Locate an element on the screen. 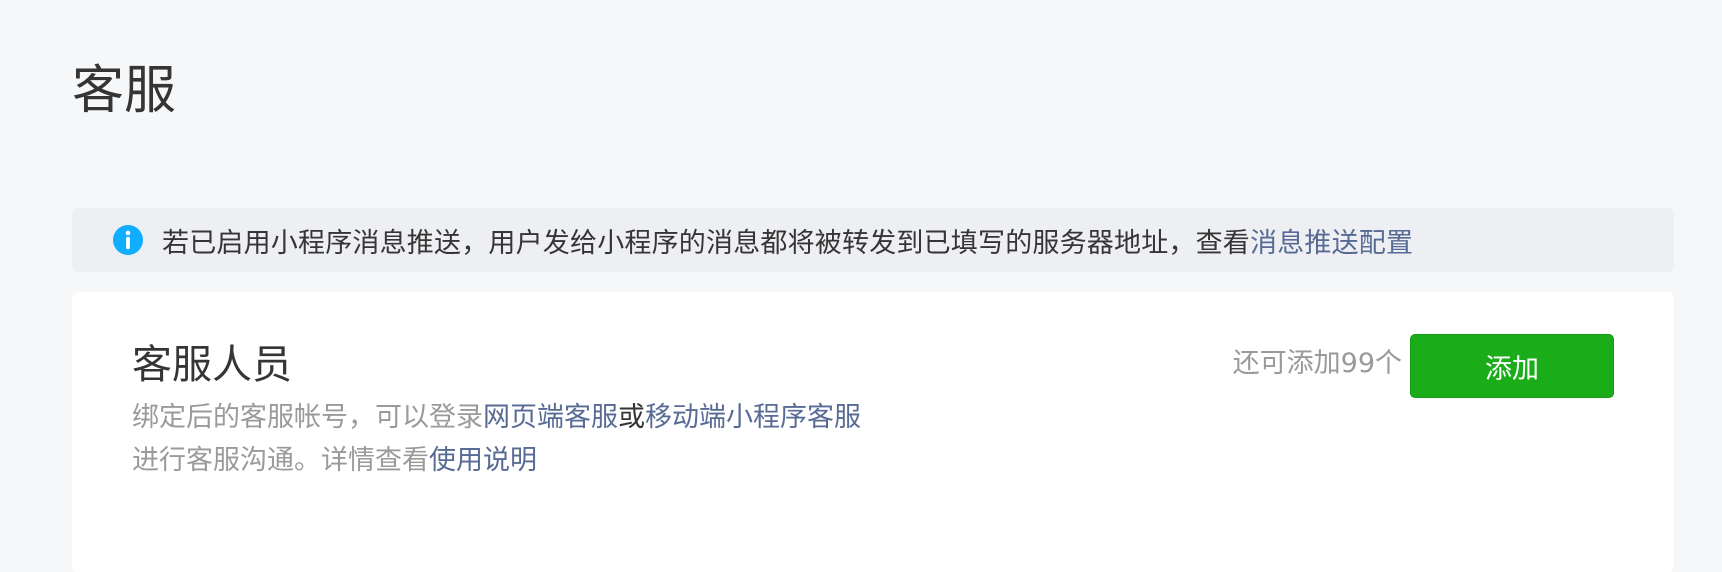 This screenshot has width=1722, height=572. message-push-config-link: 消息推送配置 is located at coordinates (1331, 243).